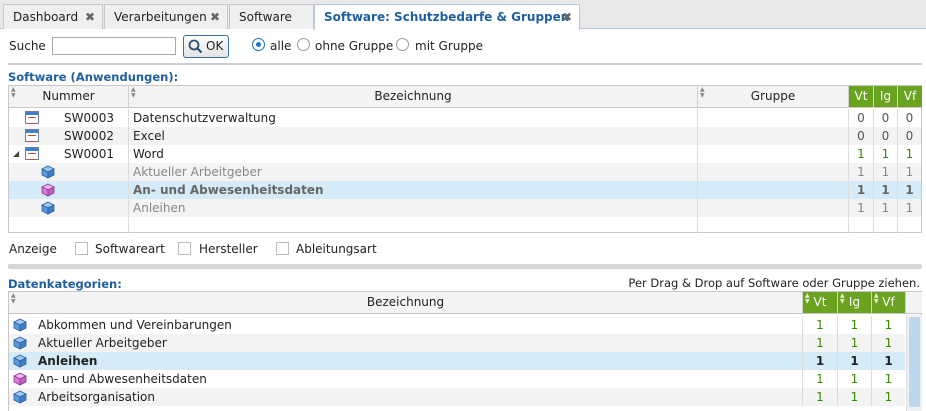 The image size is (926, 411). I want to click on cell-vt, so click(861, 225).